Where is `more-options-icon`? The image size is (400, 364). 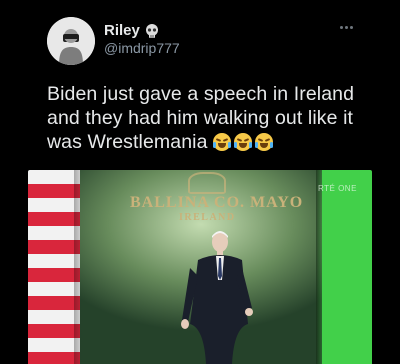 more-options-icon is located at coordinates (346, 27).